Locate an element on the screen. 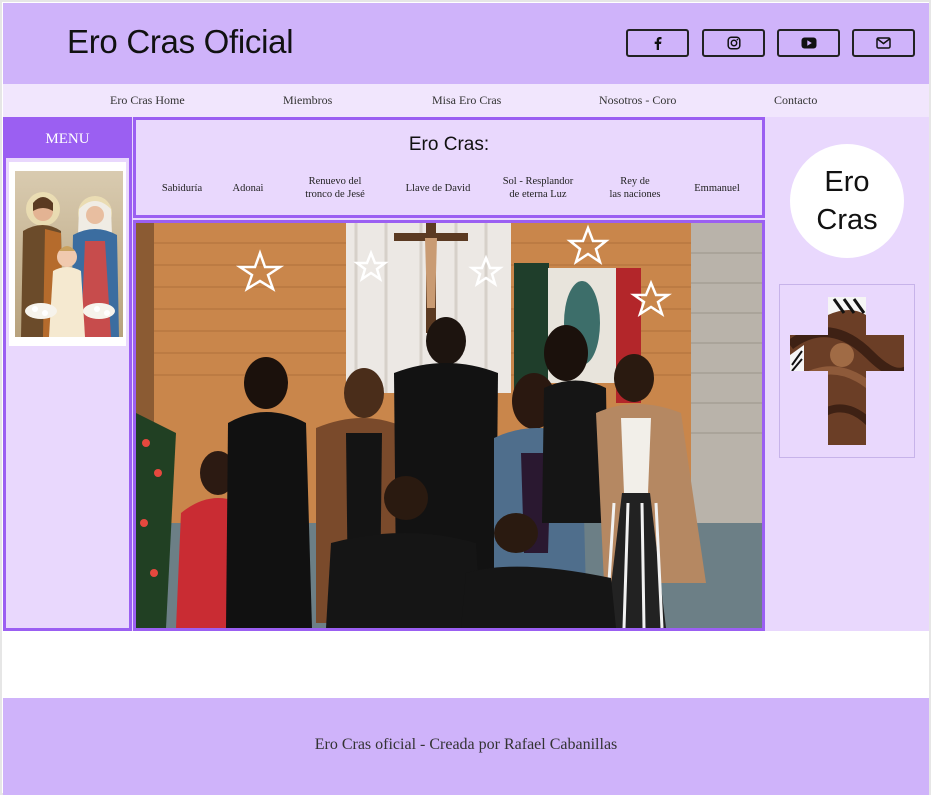  badge-line-1: Ero is located at coordinates (847, 182).